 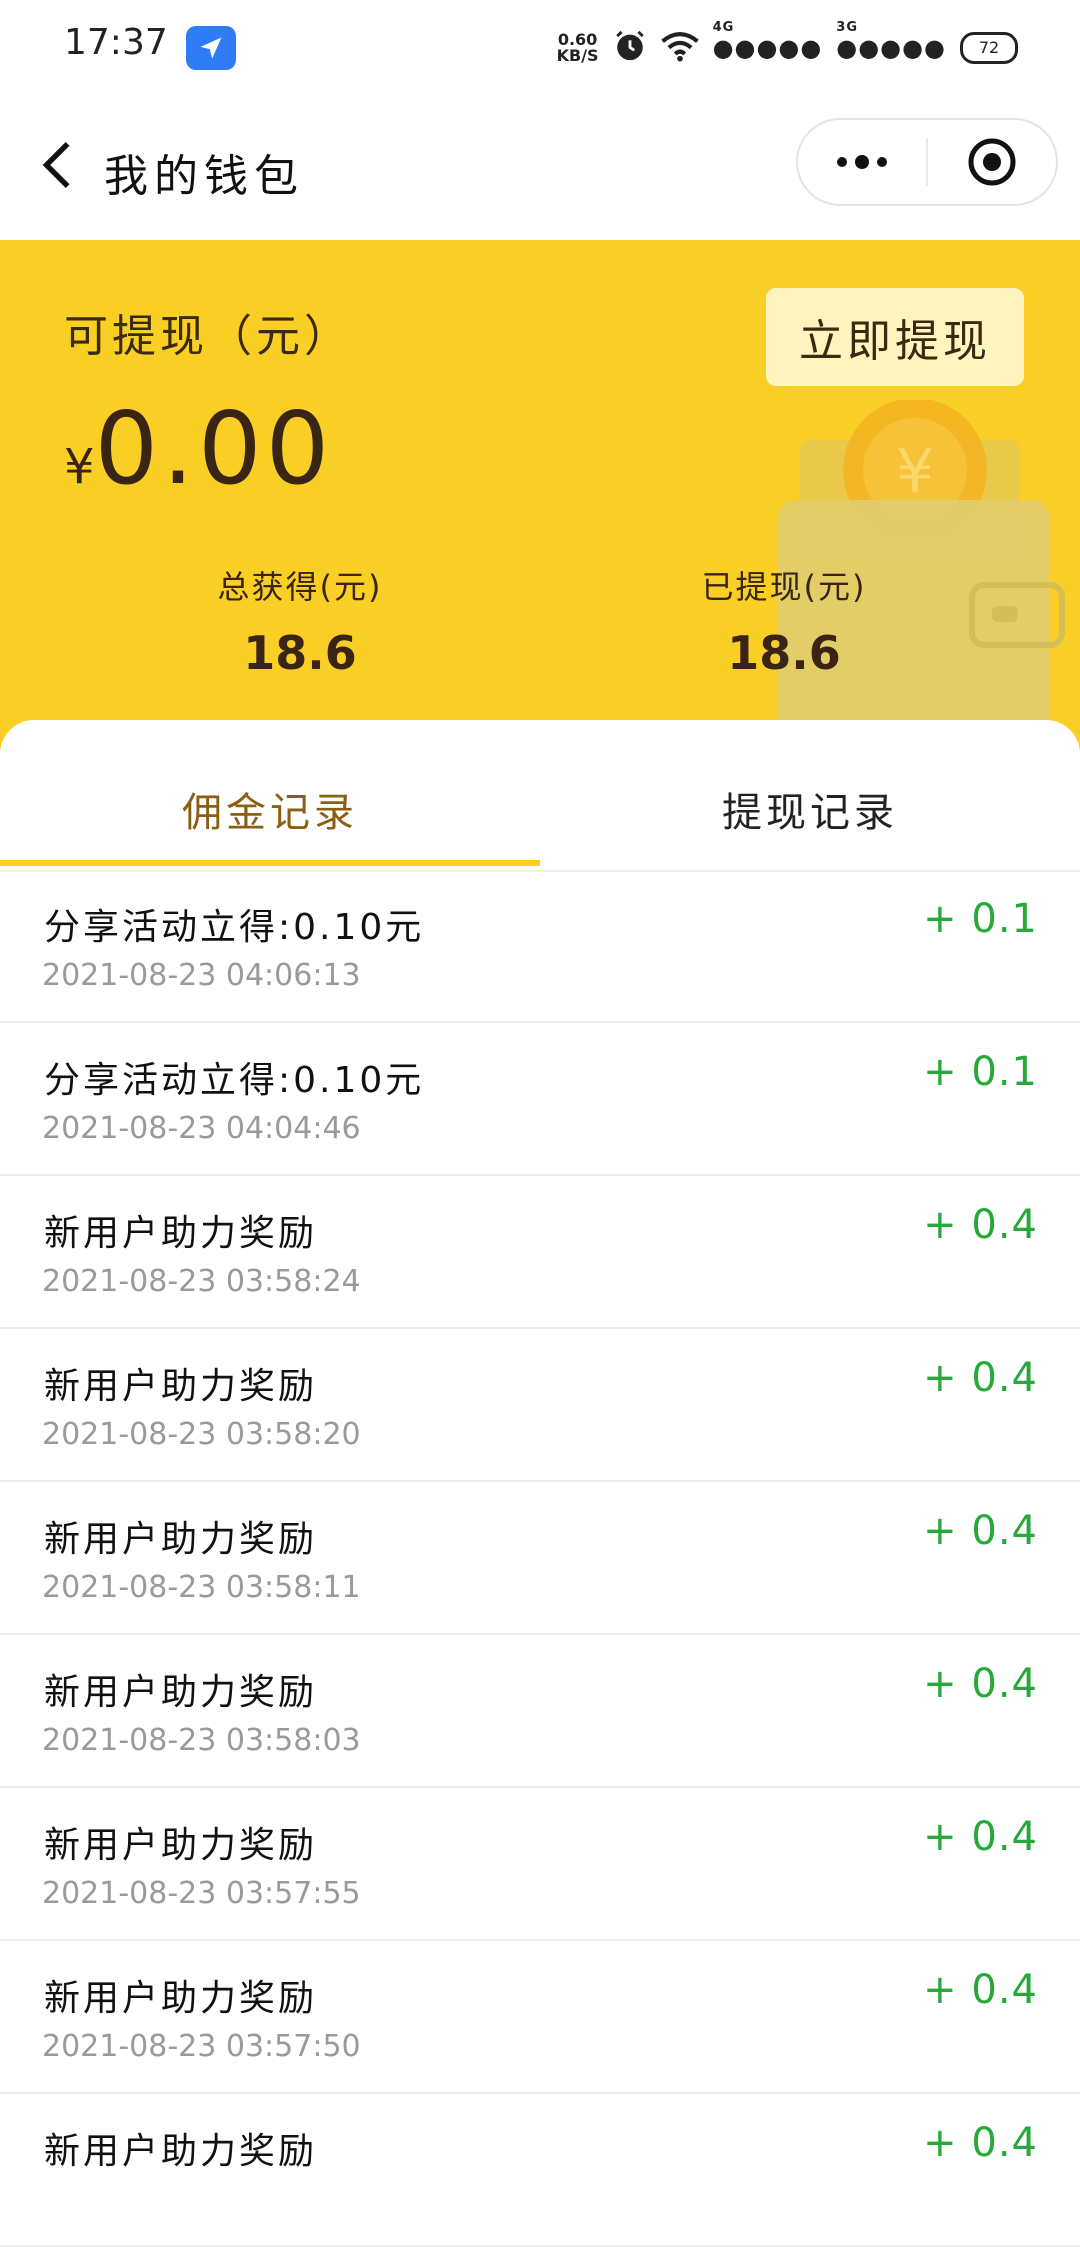 What do you see at coordinates (577, 47) in the screenshot?
I see `network-speed: 0.60 KB/S` at bounding box center [577, 47].